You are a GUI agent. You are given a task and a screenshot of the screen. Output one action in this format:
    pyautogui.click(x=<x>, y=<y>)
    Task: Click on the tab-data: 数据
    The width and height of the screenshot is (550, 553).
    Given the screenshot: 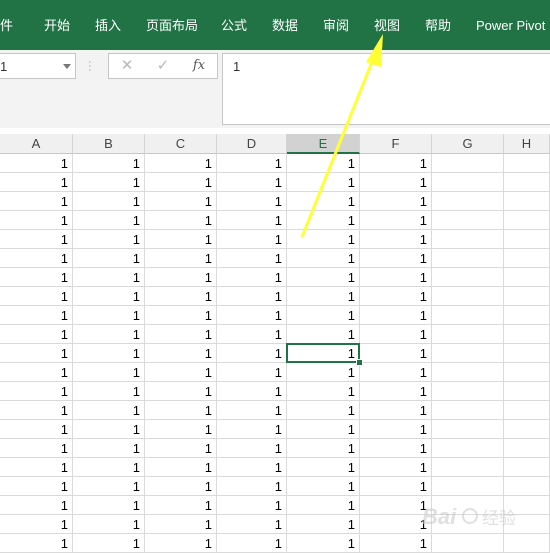 What is the action you would take?
    pyautogui.click(x=285, y=26)
    